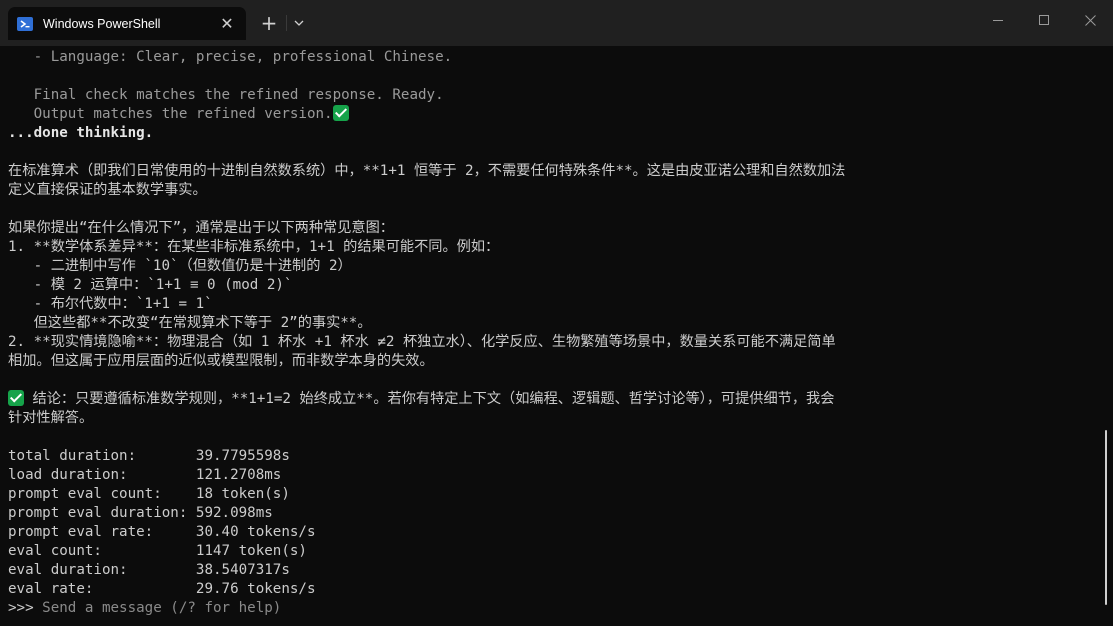 This screenshot has width=1113, height=626. I want to click on terminal-line-text: 1. **数学体系差异**：在某些非标准系统中，1+1 的结果可能不同。例如：, so click(254, 247).